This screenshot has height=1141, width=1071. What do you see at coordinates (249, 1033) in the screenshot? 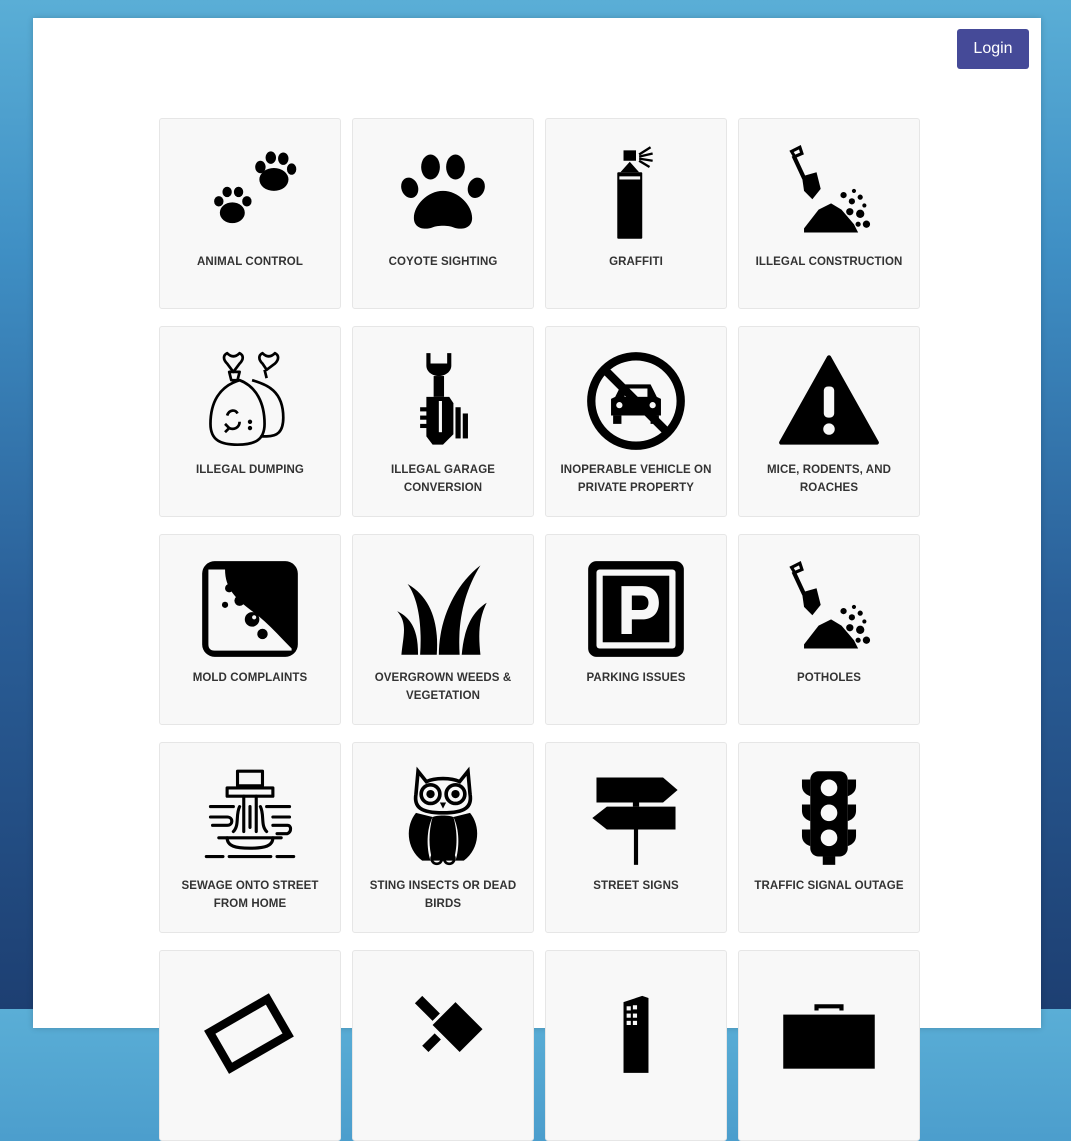
I see `tilted-sign-icon` at bounding box center [249, 1033].